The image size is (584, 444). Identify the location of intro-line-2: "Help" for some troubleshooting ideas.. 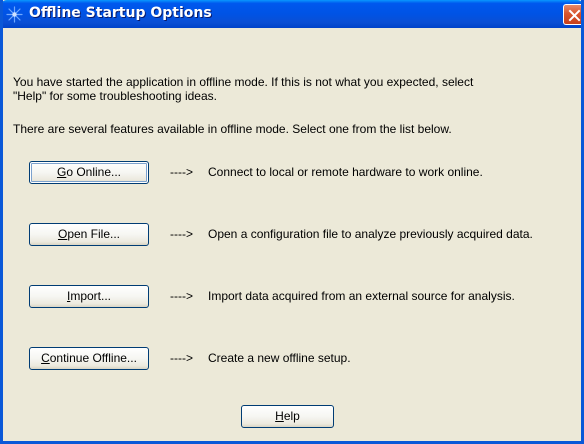
(115, 96).